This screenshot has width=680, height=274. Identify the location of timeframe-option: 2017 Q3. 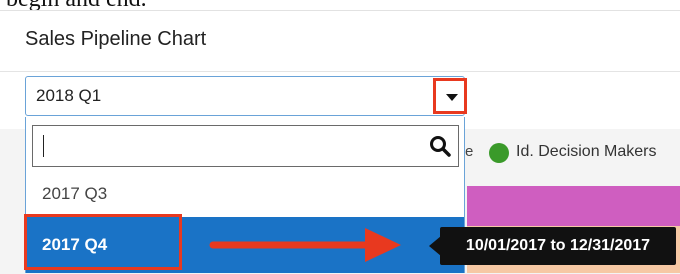
(245, 194).